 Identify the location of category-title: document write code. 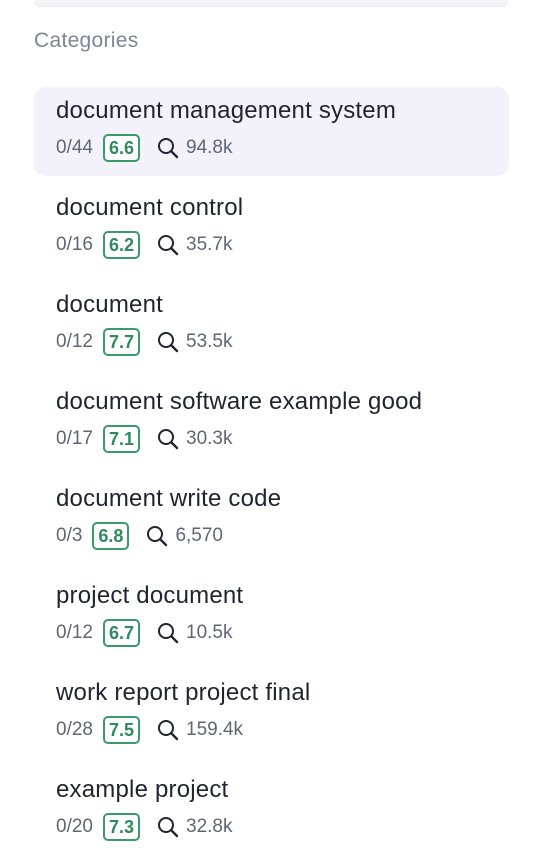
(169, 498).